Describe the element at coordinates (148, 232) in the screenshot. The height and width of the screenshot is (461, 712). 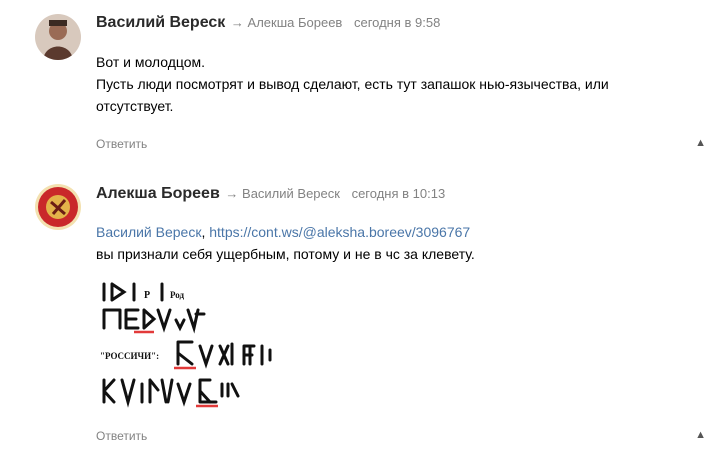
I see `mention-link: Василий Вереск` at that location.